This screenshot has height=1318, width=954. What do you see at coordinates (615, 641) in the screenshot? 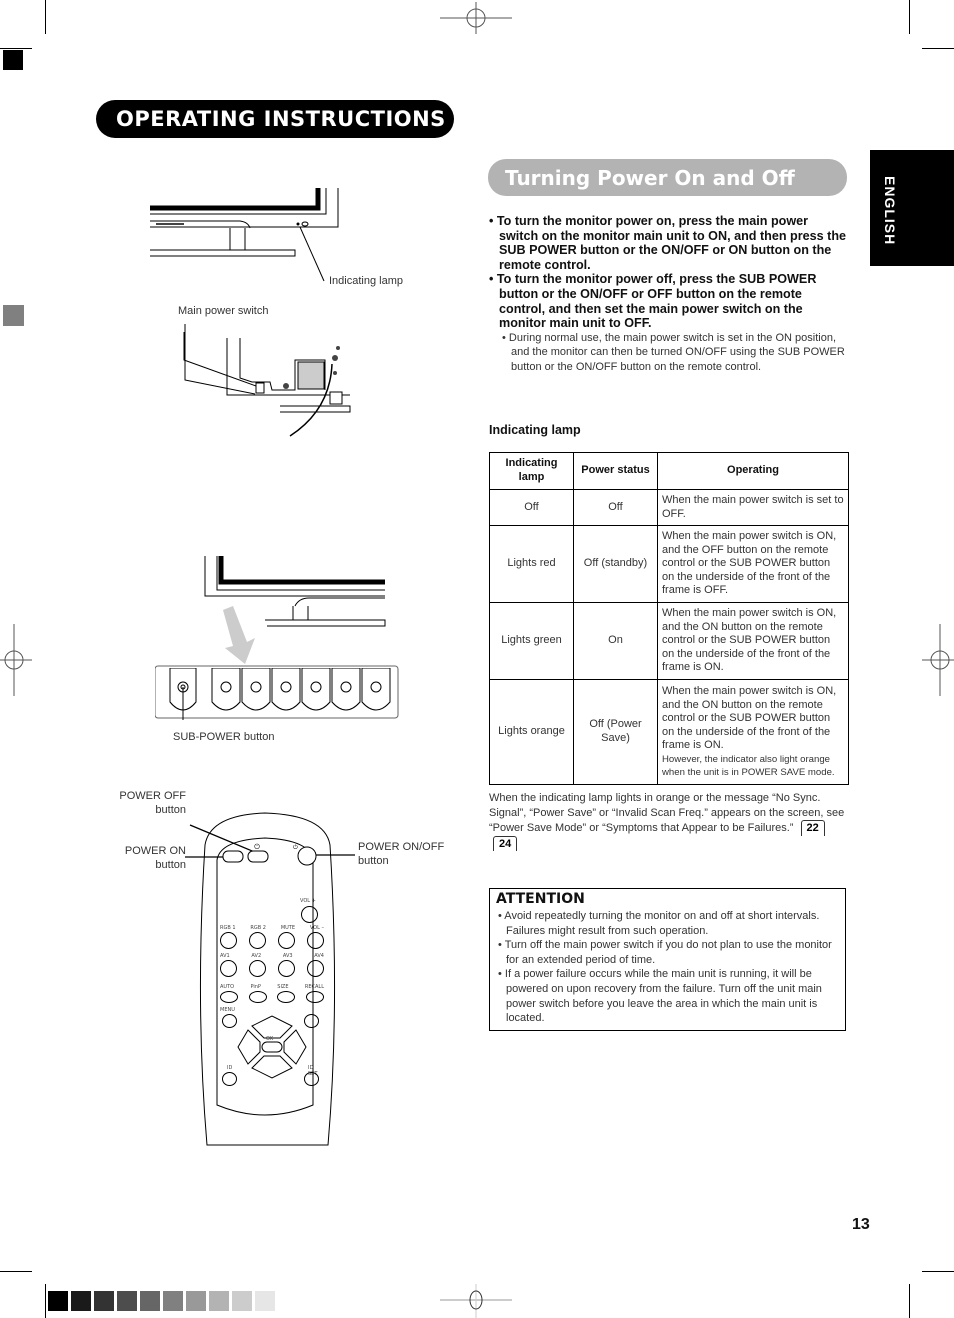
I see `status-cell: On` at bounding box center [615, 641].